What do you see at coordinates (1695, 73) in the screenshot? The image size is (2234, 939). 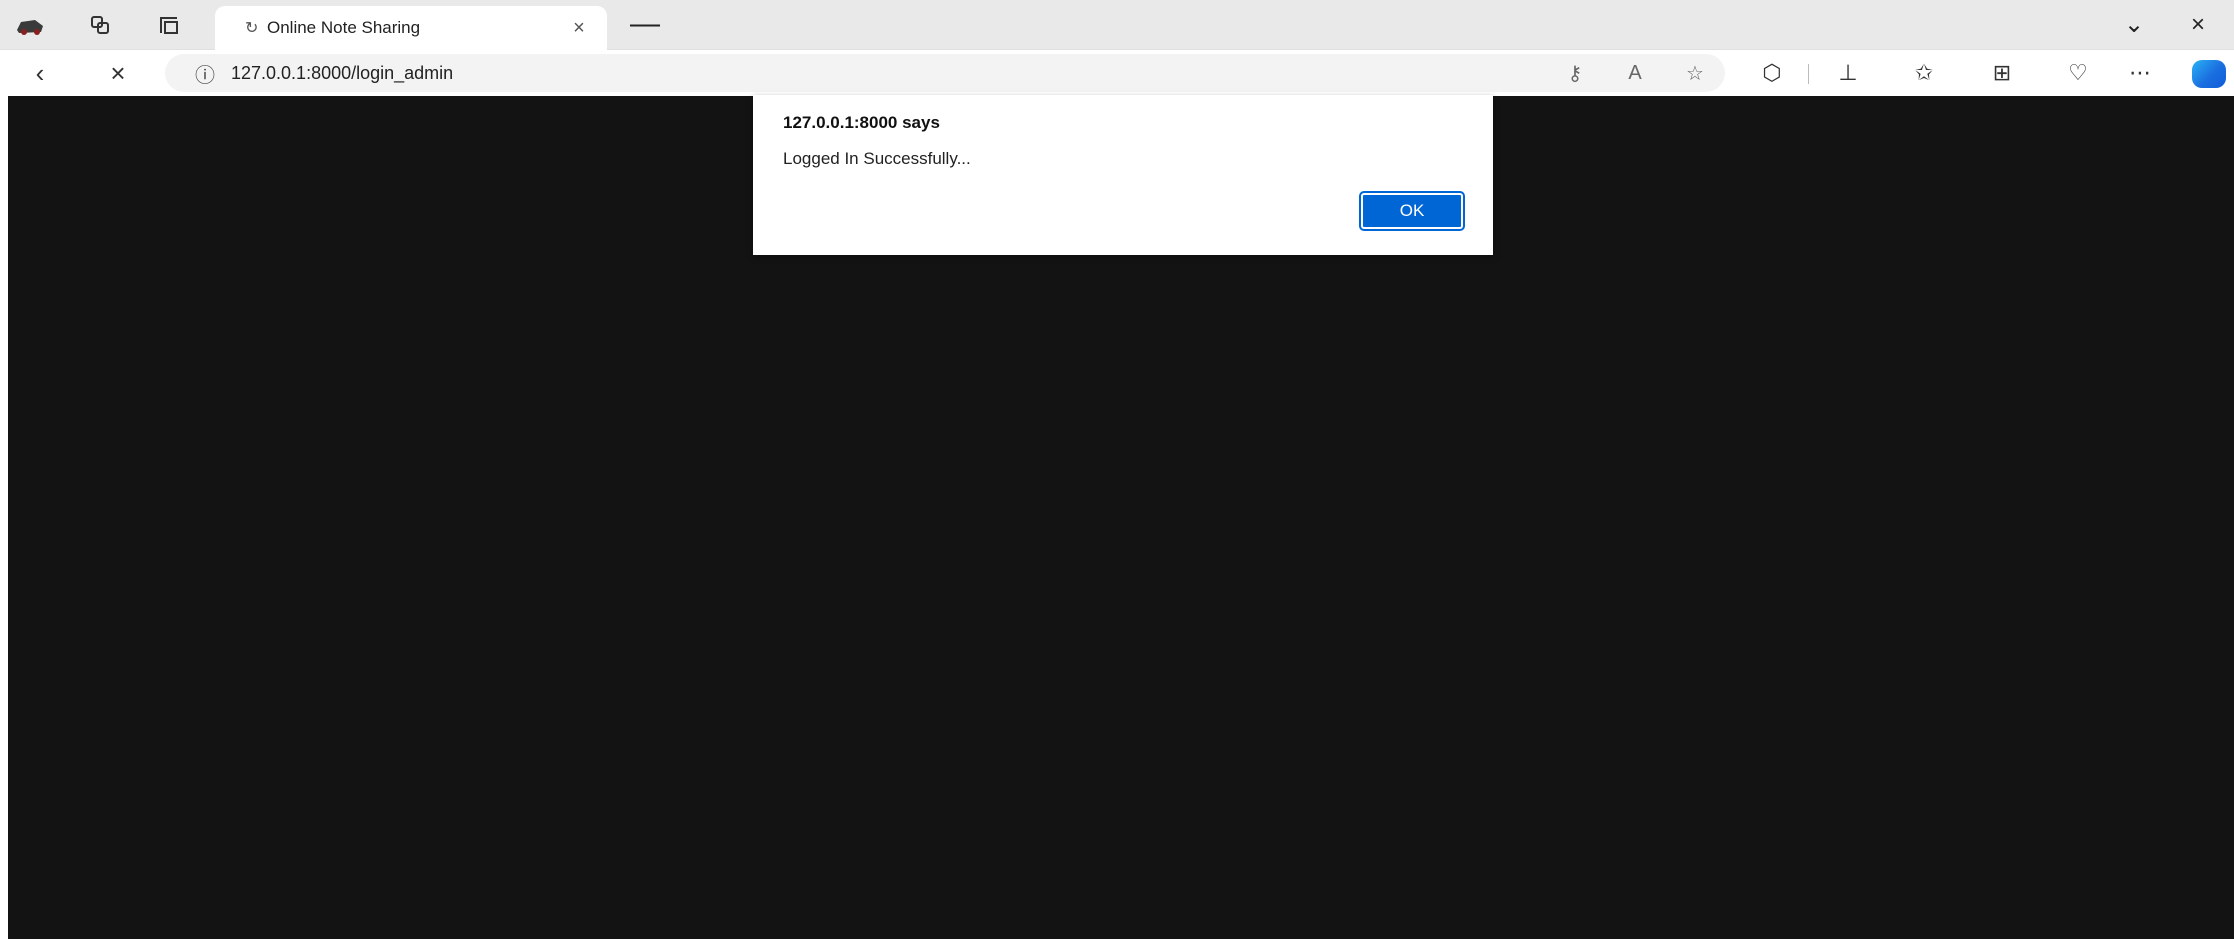 I see `favorite-star-icon: ☆` at bounding box center [1695, 73].